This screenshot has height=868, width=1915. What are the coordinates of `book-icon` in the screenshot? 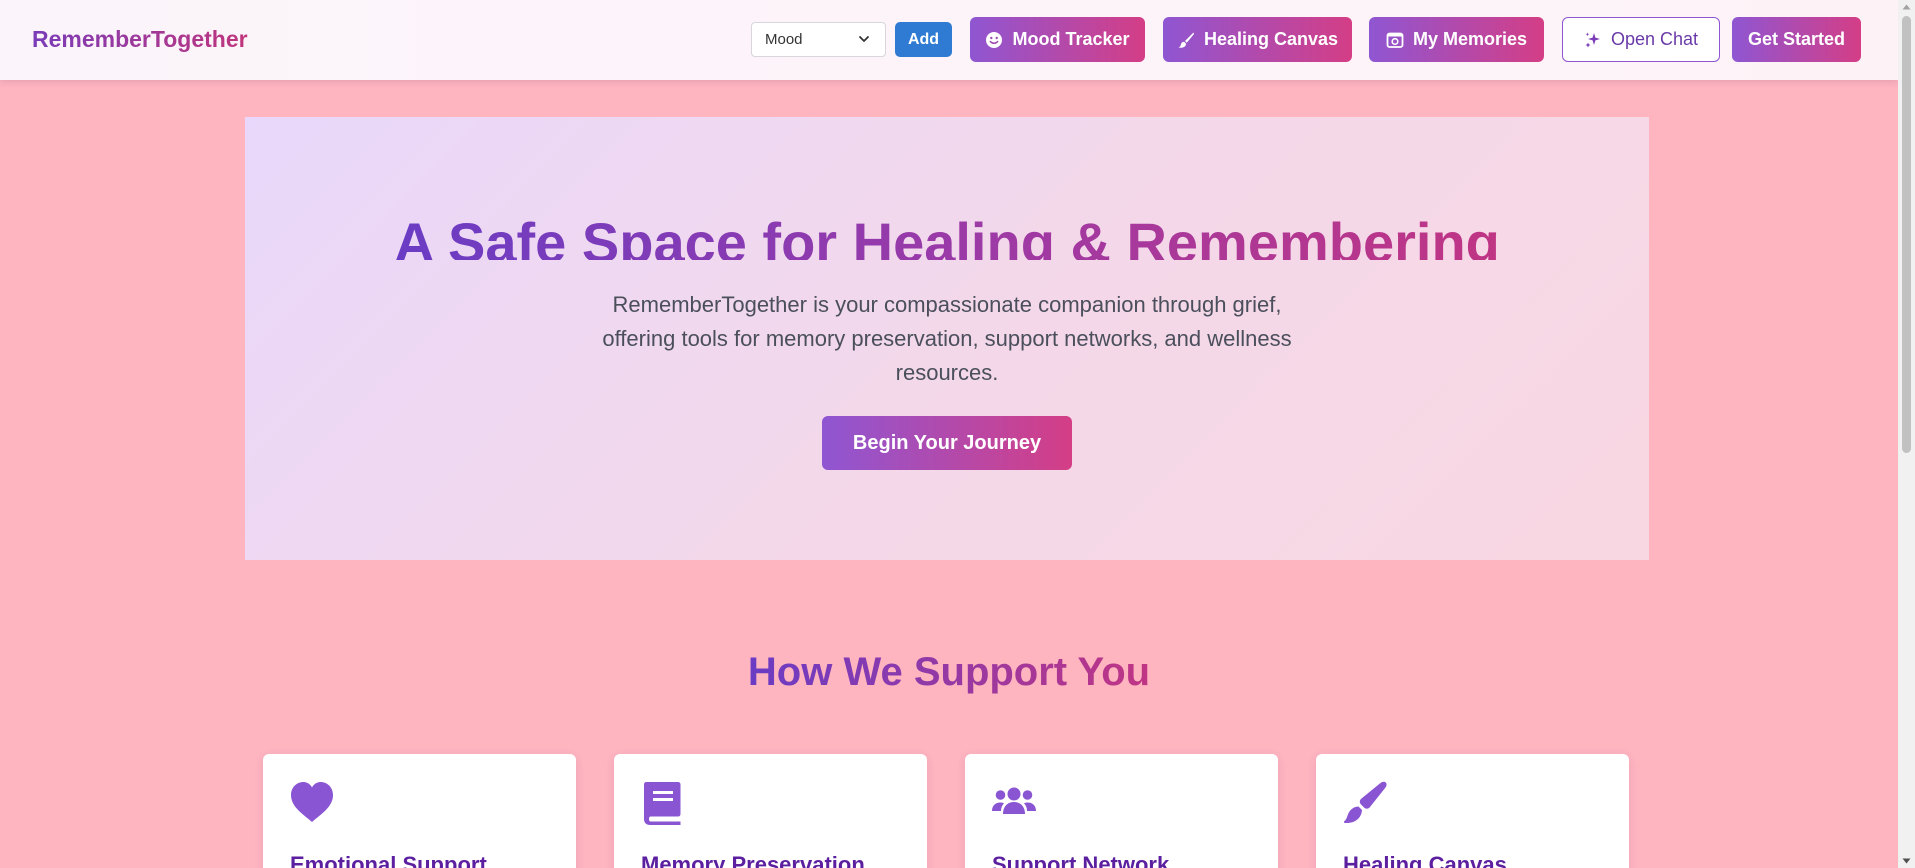 It's located at (662, 803).